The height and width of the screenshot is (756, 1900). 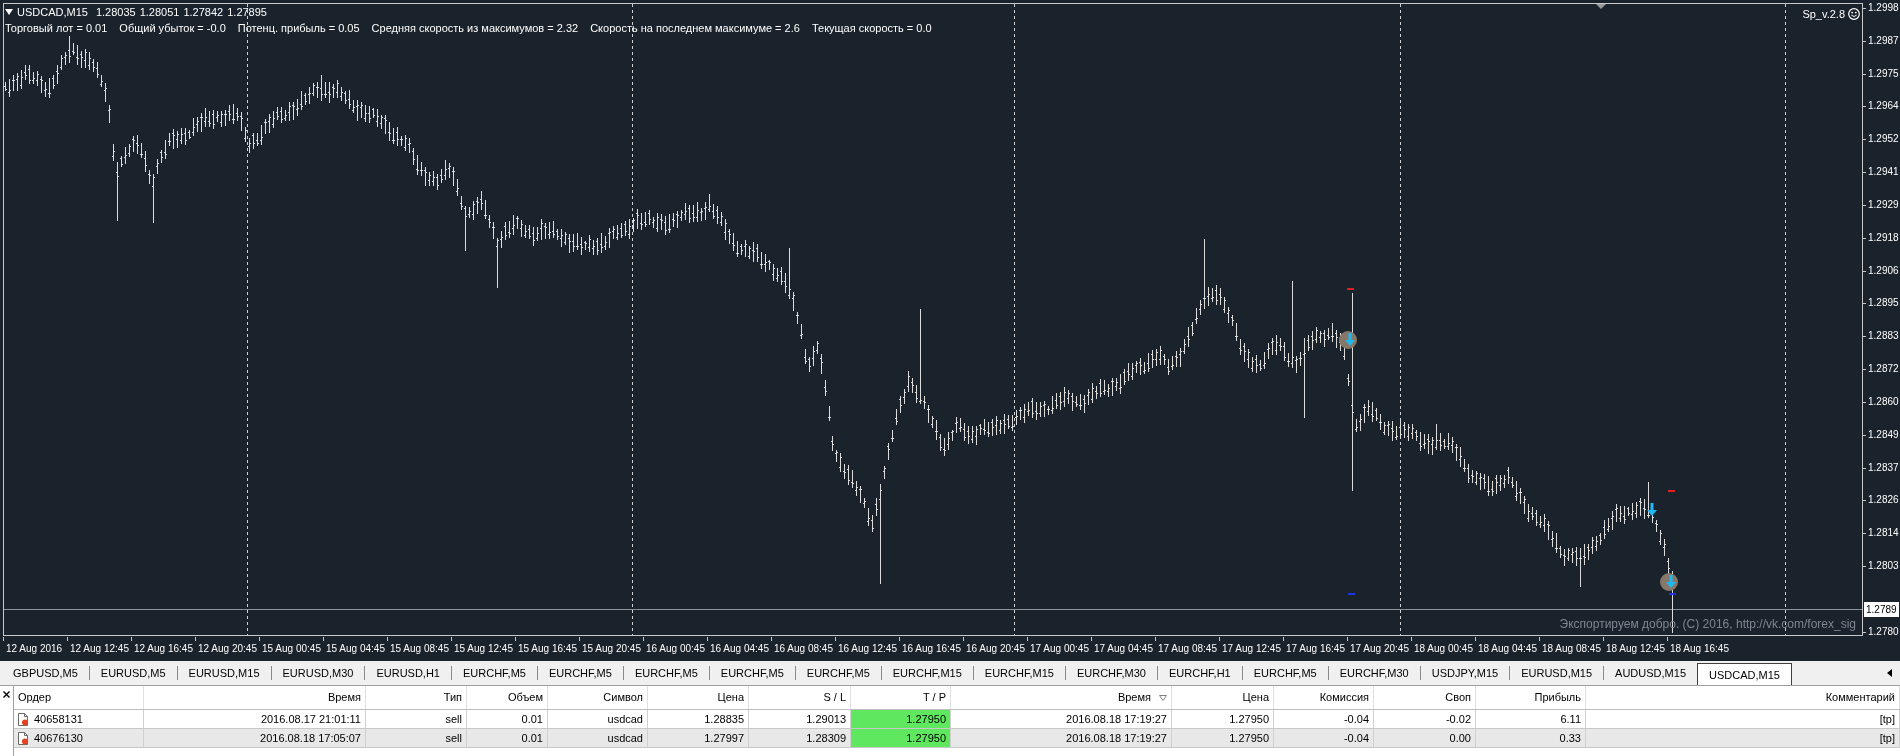 I want to click on time-label: 15 Aug 08:45, so click(x=419, y=648).